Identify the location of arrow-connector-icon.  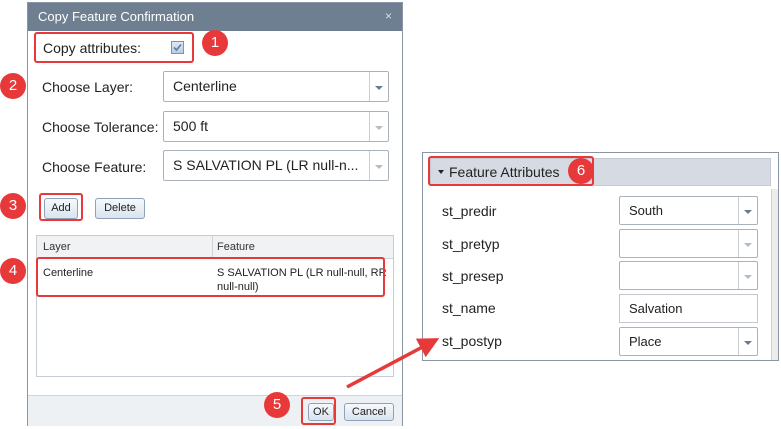
(393, 363).